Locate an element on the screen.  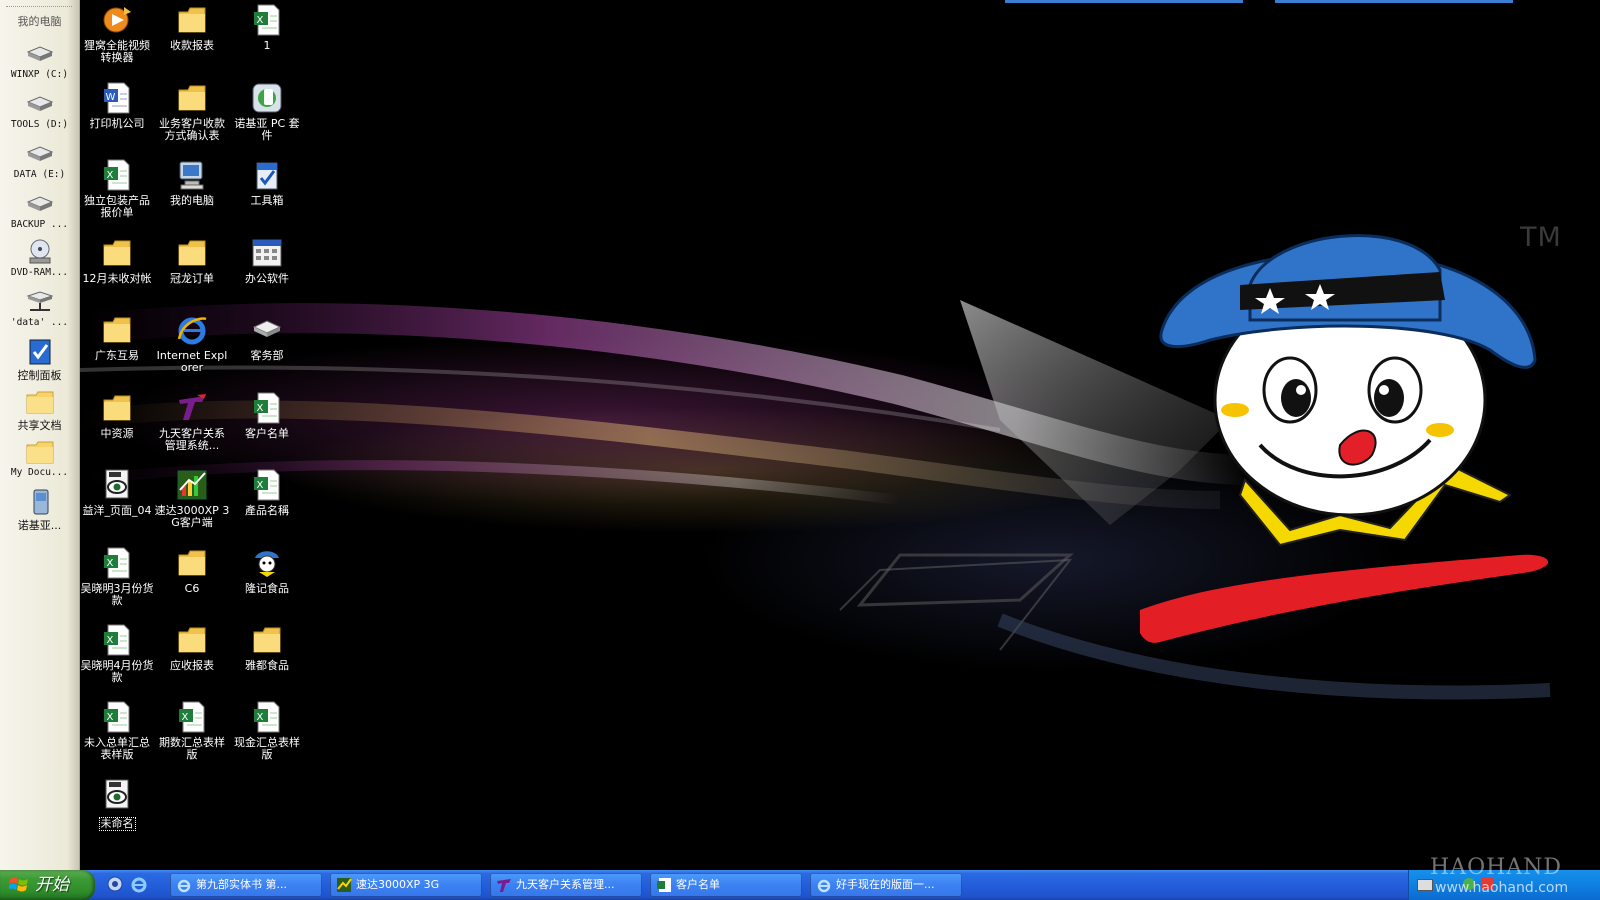
desktop-icon-receivables-report: 应收报表 is located at coordinates (192, 647).